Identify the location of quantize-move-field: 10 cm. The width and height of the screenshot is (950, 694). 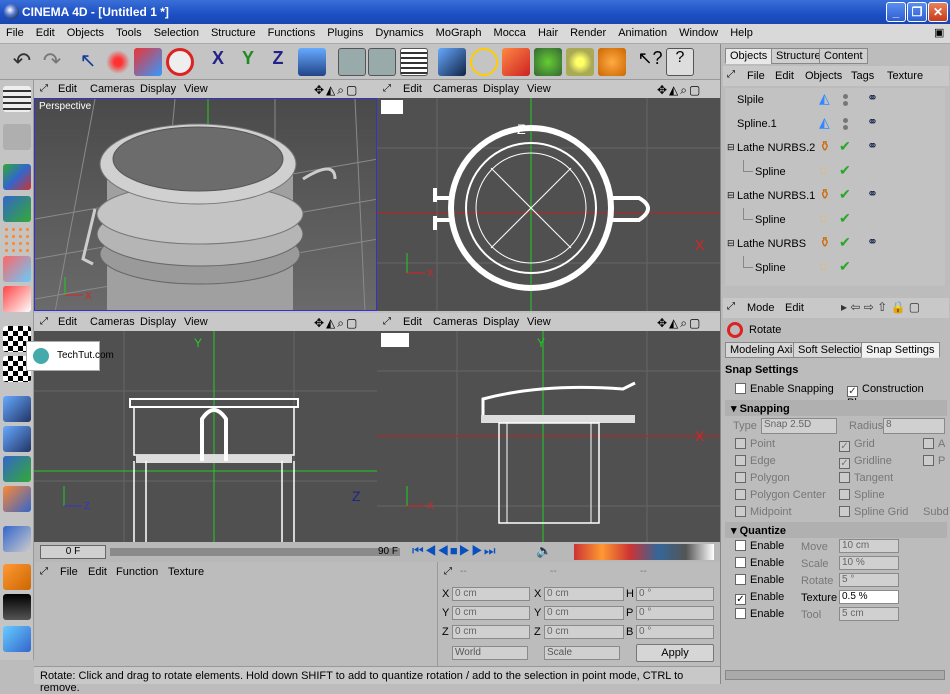
(869, 546).